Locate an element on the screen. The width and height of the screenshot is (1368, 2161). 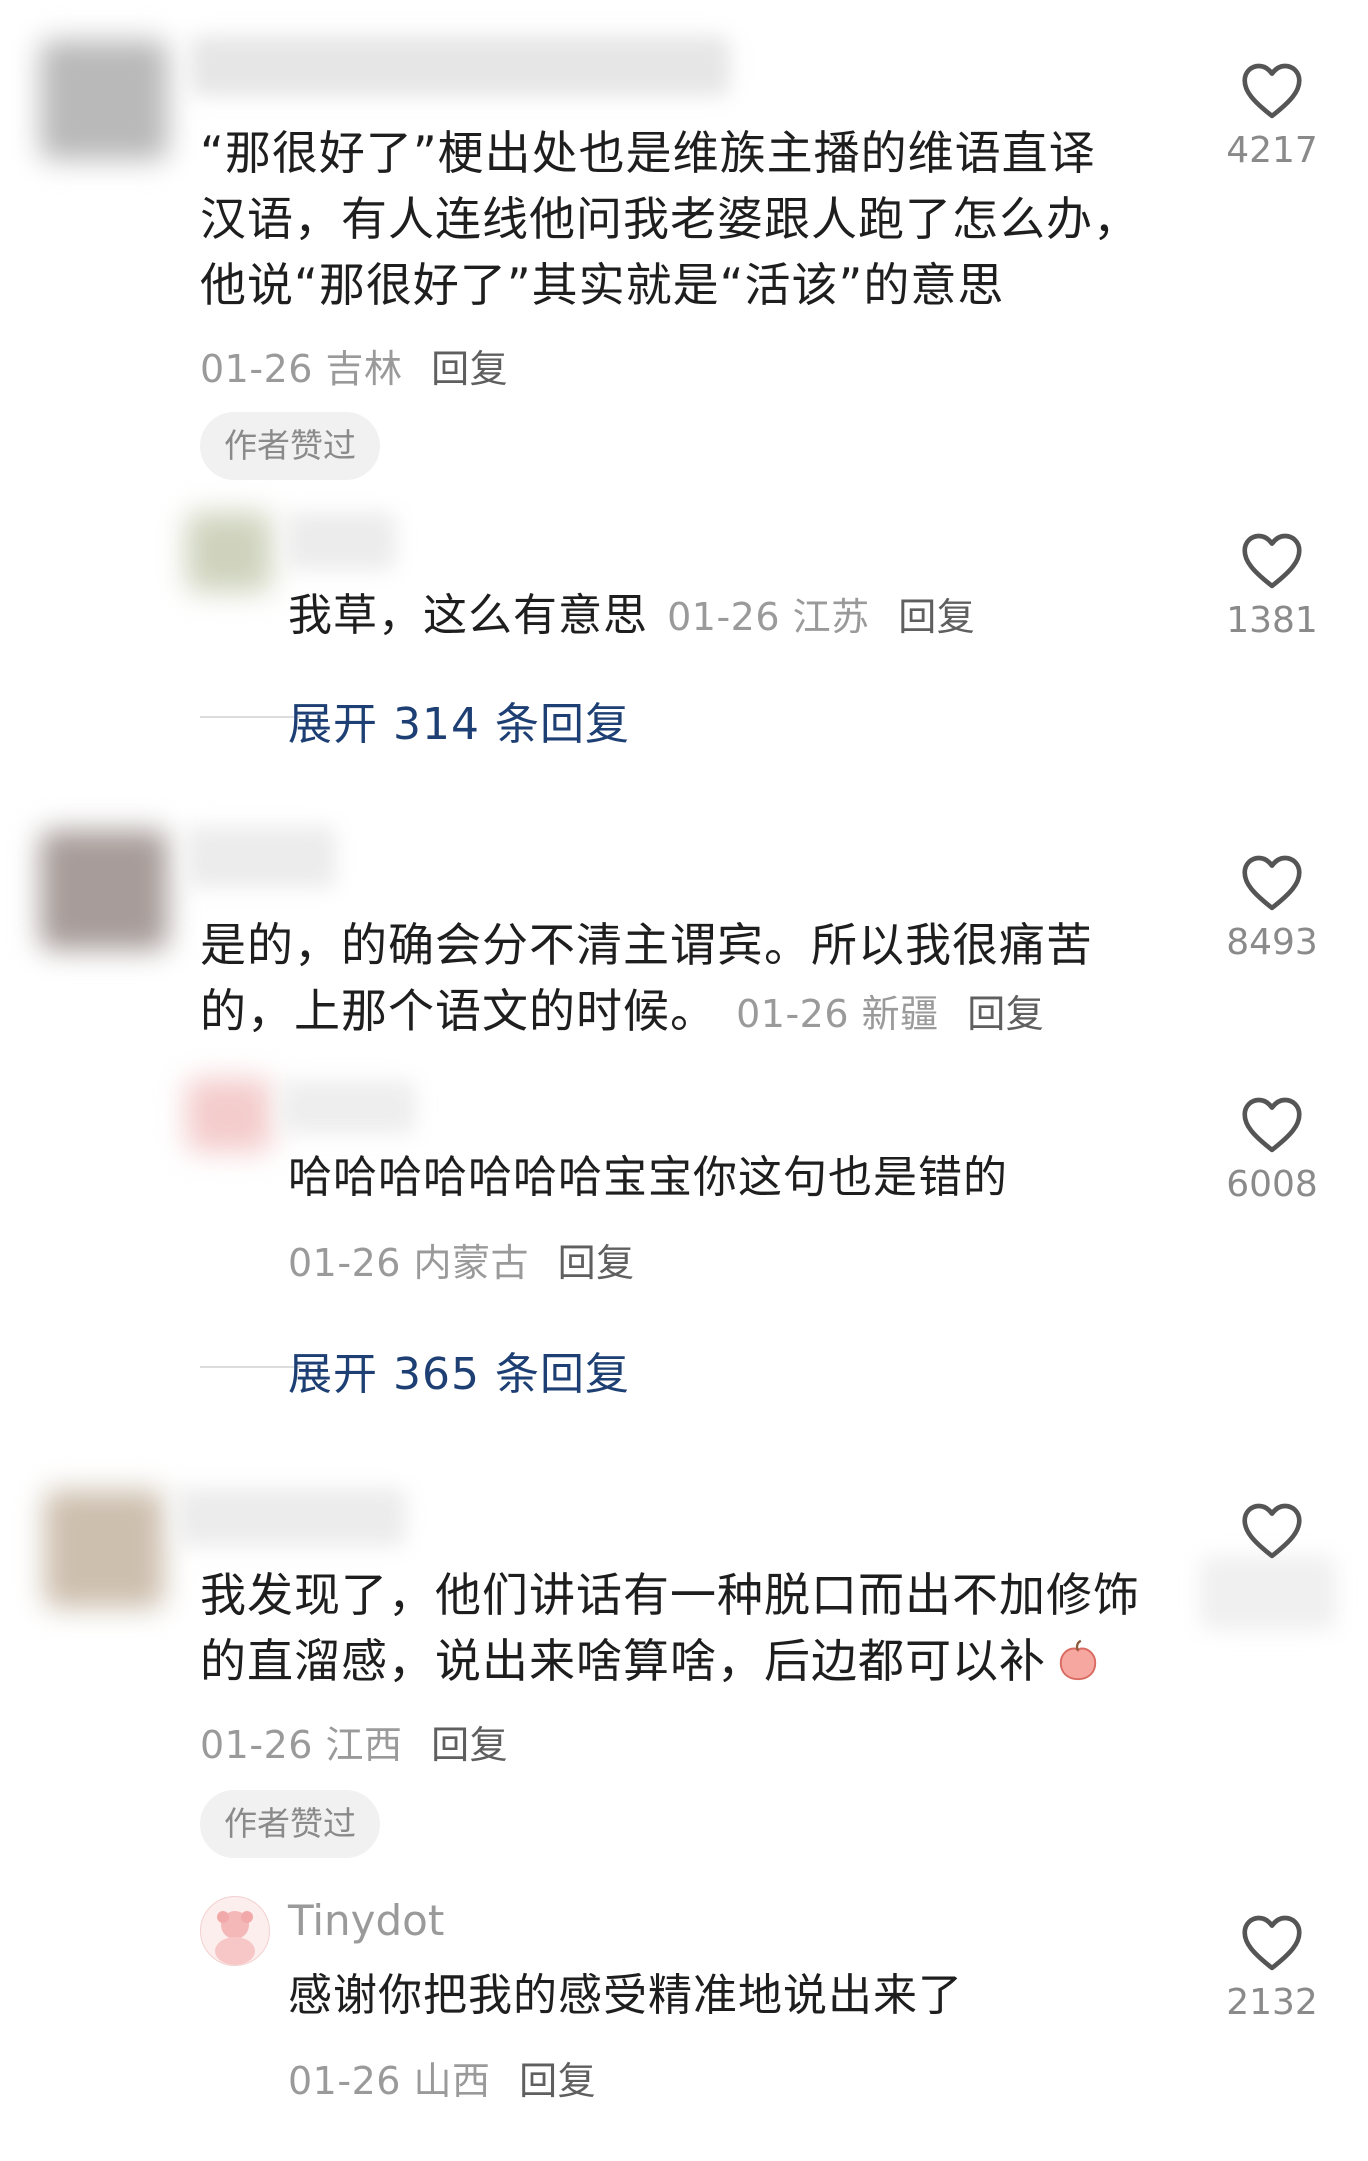
sub-reply-location: 内蒙古 is located at coordinates (471, 1263).